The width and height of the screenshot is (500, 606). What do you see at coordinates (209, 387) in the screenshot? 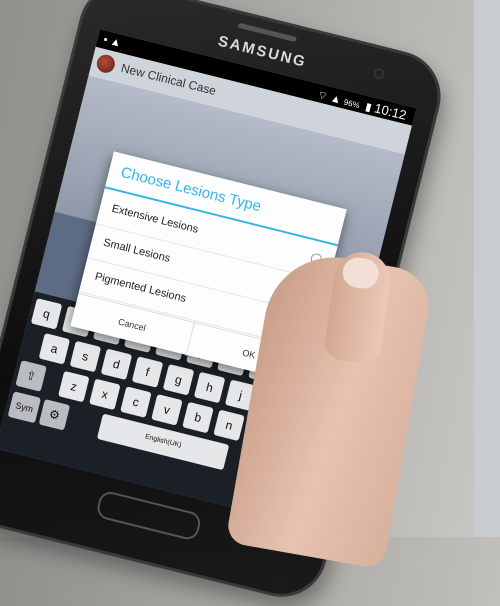
I see `key-h: h` at bounding box center [209, 387].